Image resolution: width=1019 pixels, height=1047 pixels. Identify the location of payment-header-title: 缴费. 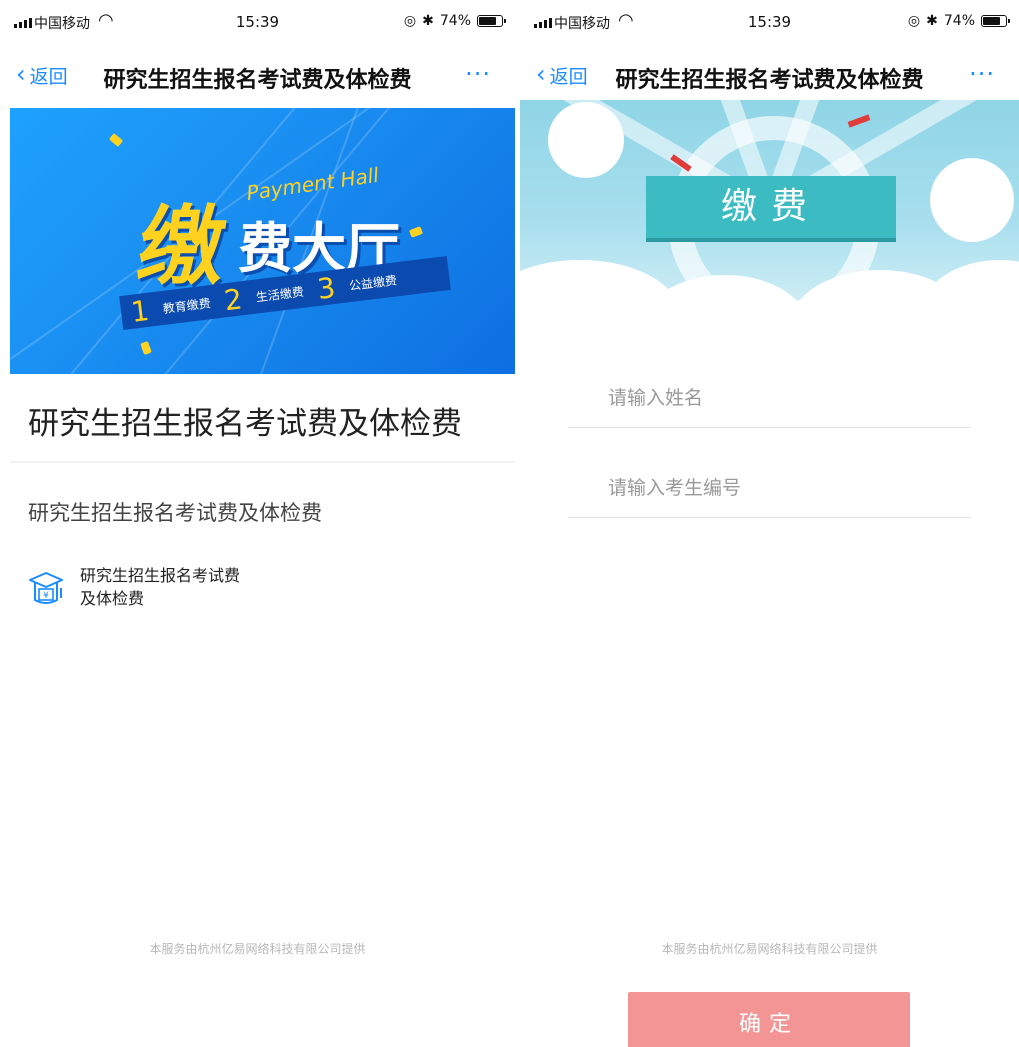
(771, 207).